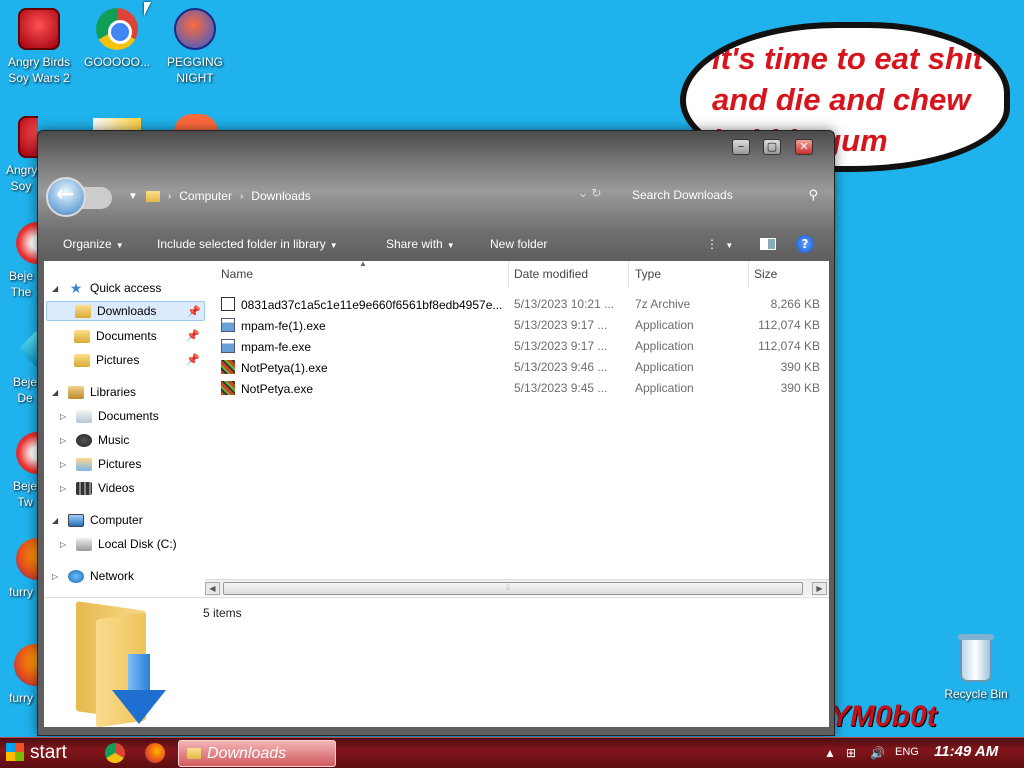 Image resolution: width=1024 pixels, height=768 pixels. What do you see at coordinates (147, 9) in the screenshot?
I see `mouse-cursor-icon` at bounding box center [147, 9].